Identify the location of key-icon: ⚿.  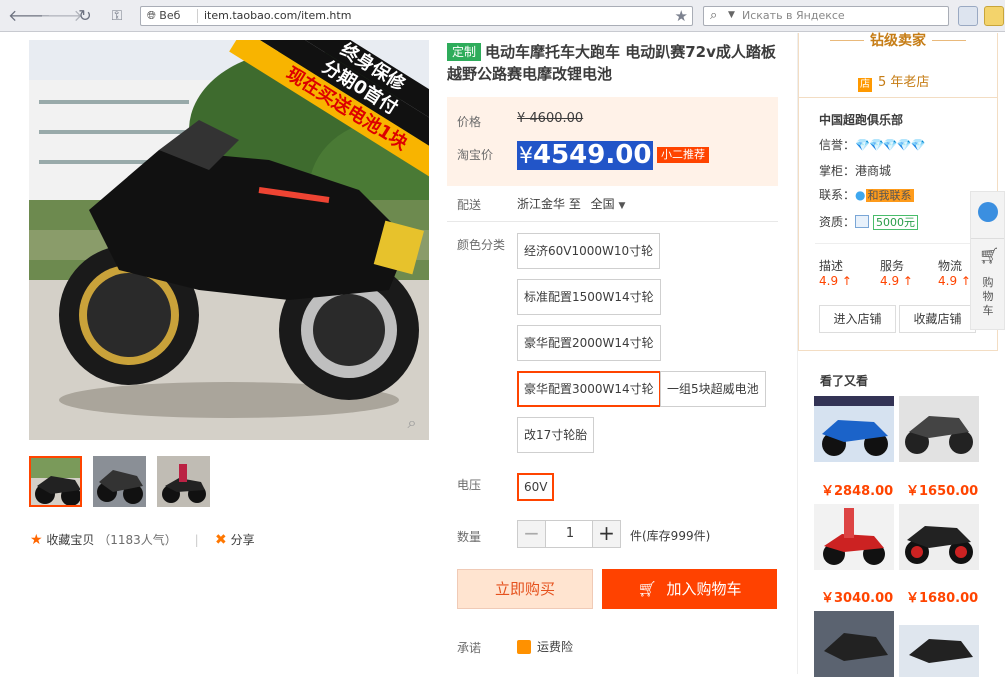
(117, 16).